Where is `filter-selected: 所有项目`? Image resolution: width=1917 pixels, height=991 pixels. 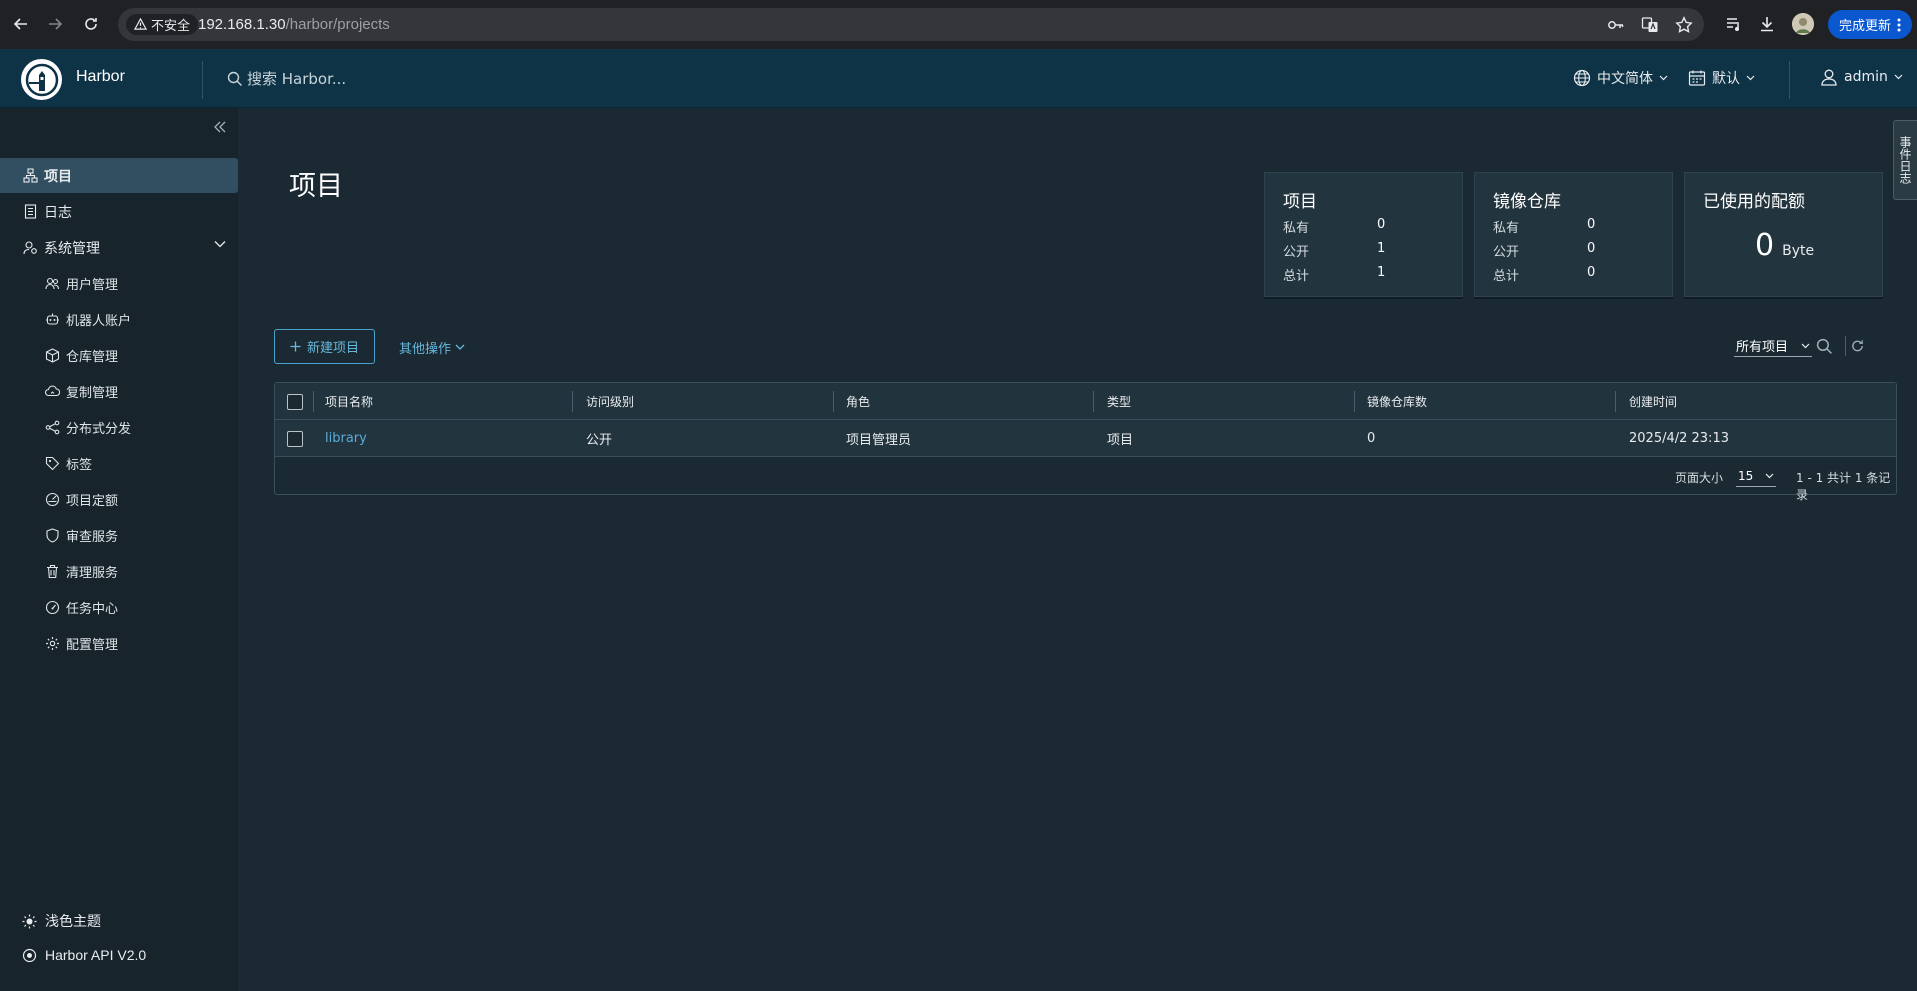
filter-selected: 所有项目 is located at coordinates (1762, 347).